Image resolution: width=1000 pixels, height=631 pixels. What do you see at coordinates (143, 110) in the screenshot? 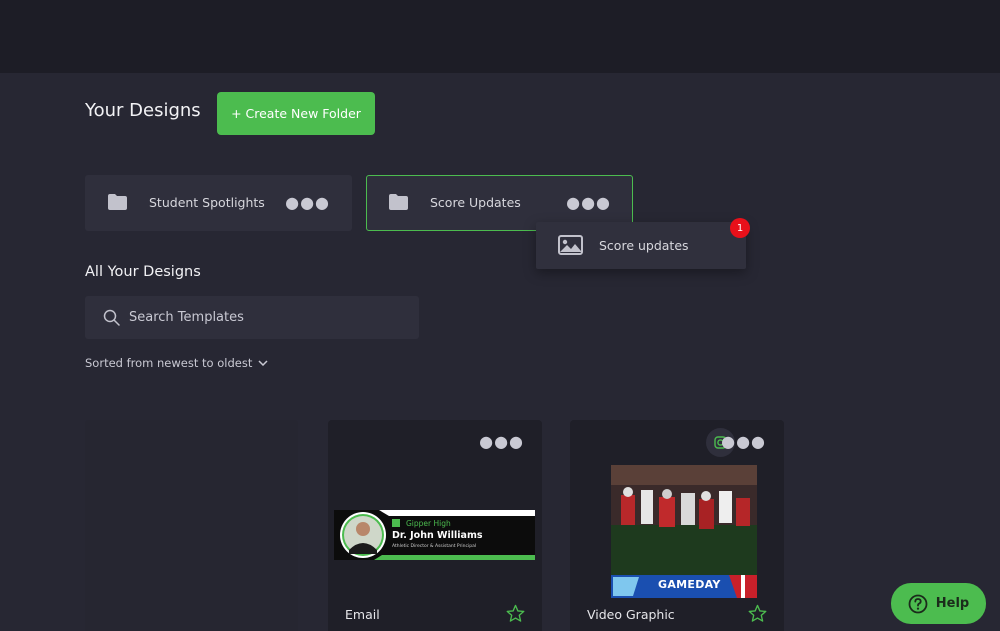
I see `page-title: Your Designs` at bounding box center [143, 110].